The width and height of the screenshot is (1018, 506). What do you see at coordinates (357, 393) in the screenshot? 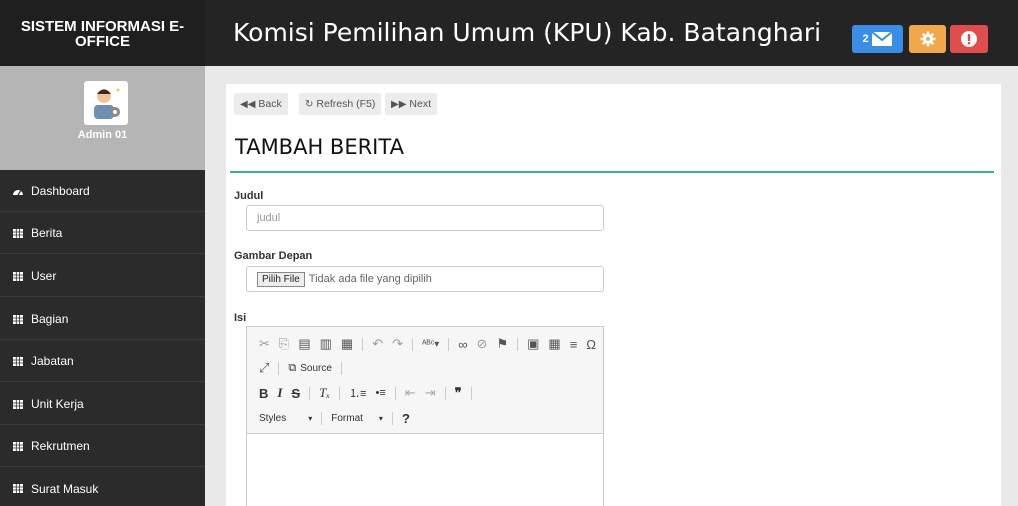
I see `numbered-list-icon: ⒈≡` at bounding box center [357, 393].